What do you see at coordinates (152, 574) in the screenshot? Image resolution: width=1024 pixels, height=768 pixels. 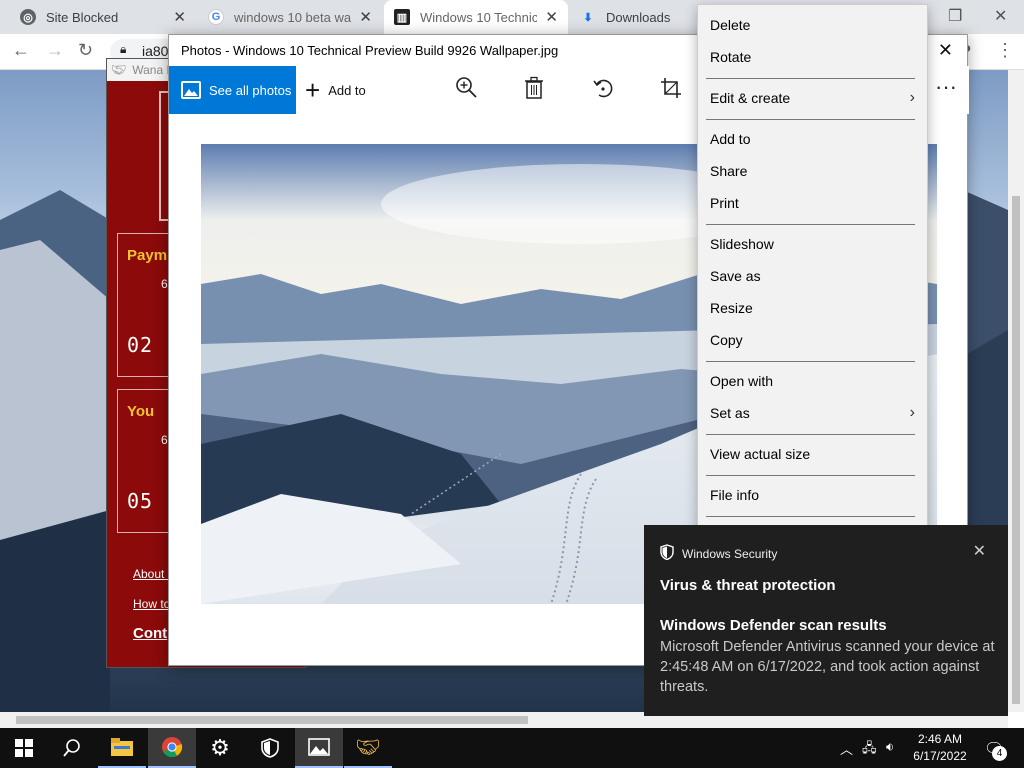 I see `about-bitcoin-link: About I` at bounding box center [152, 574].